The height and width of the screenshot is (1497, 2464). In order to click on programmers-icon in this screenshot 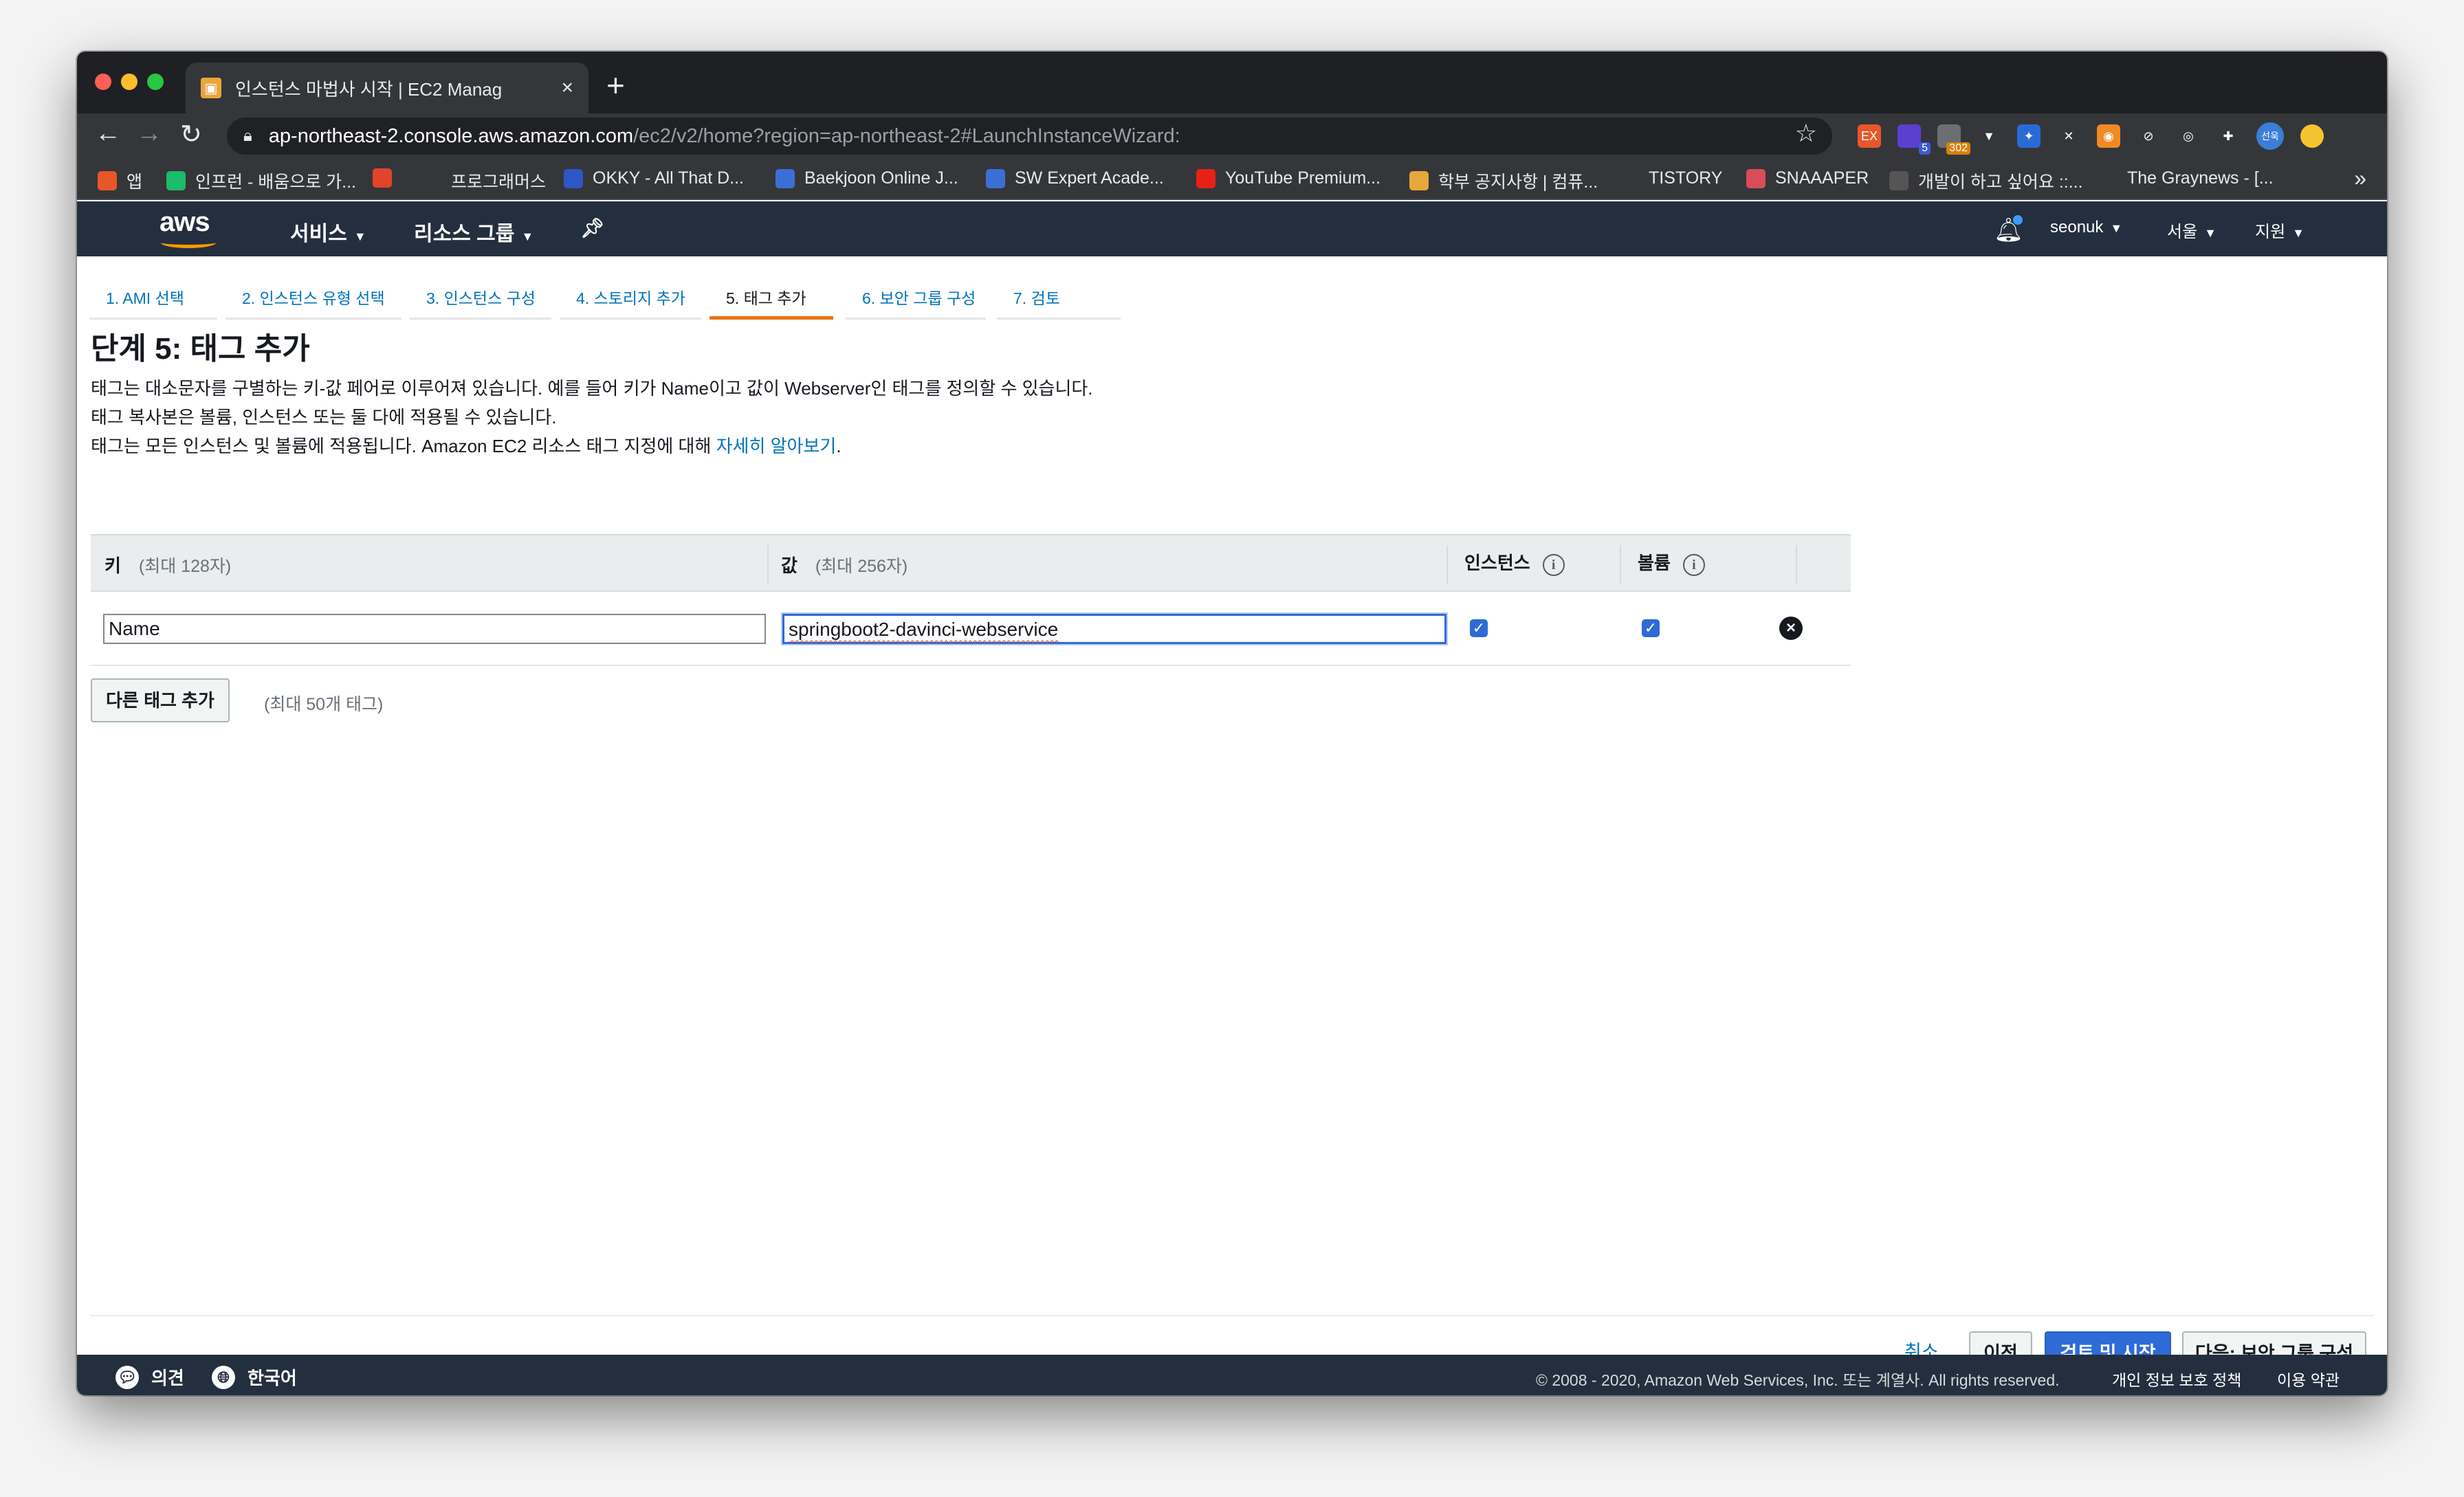, I will do `click(431, 180)`.